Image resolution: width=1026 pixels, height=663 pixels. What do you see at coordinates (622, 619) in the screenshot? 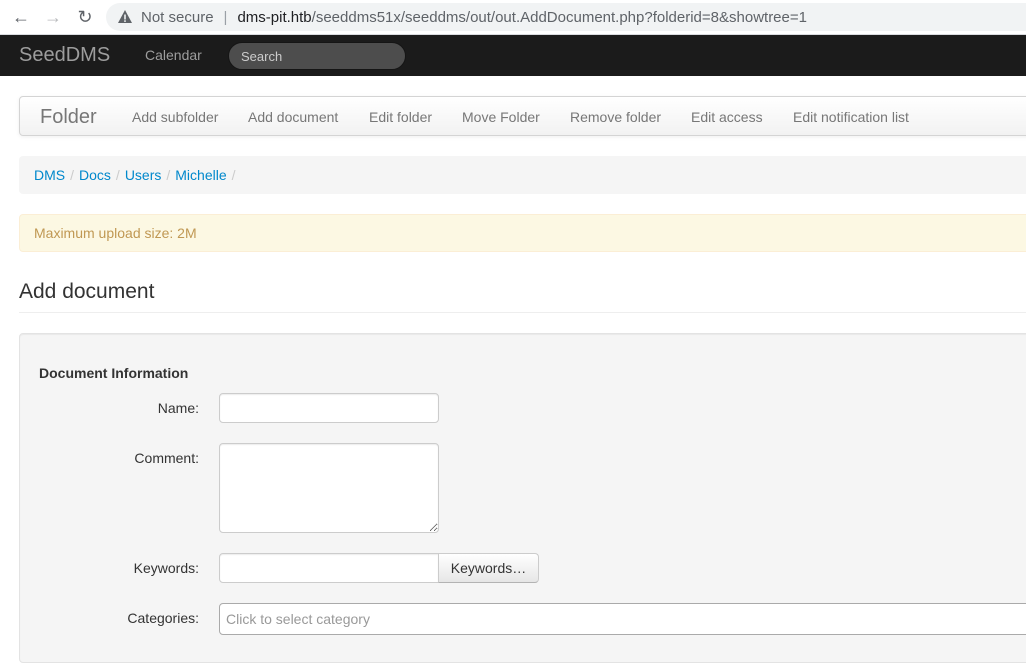
I see `categories-select: Click to select category` at bounding box center [622, 619].